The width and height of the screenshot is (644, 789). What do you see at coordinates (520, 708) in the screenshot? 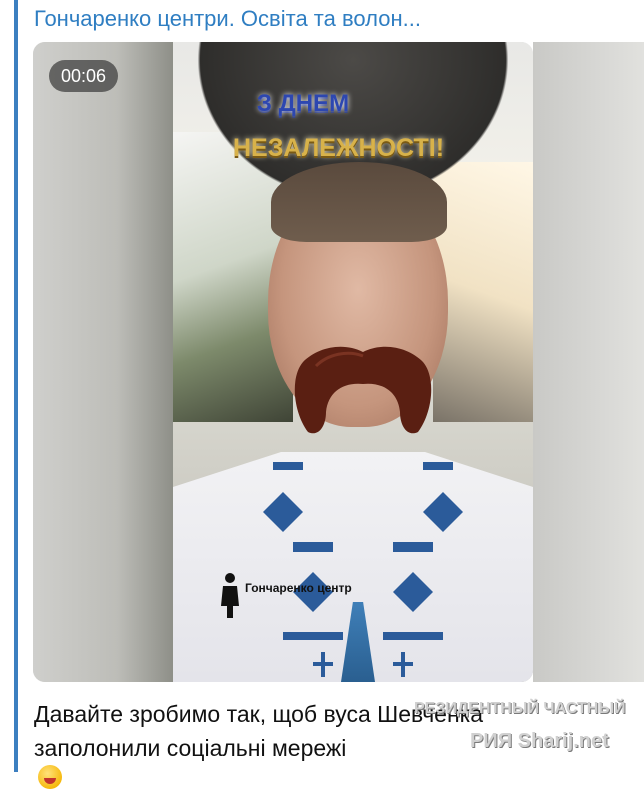
I see `watermark-line-1: РЕЗИДЕНТНЫЙ ЧАСТНЫЙ` at bounding box center [520, 708].